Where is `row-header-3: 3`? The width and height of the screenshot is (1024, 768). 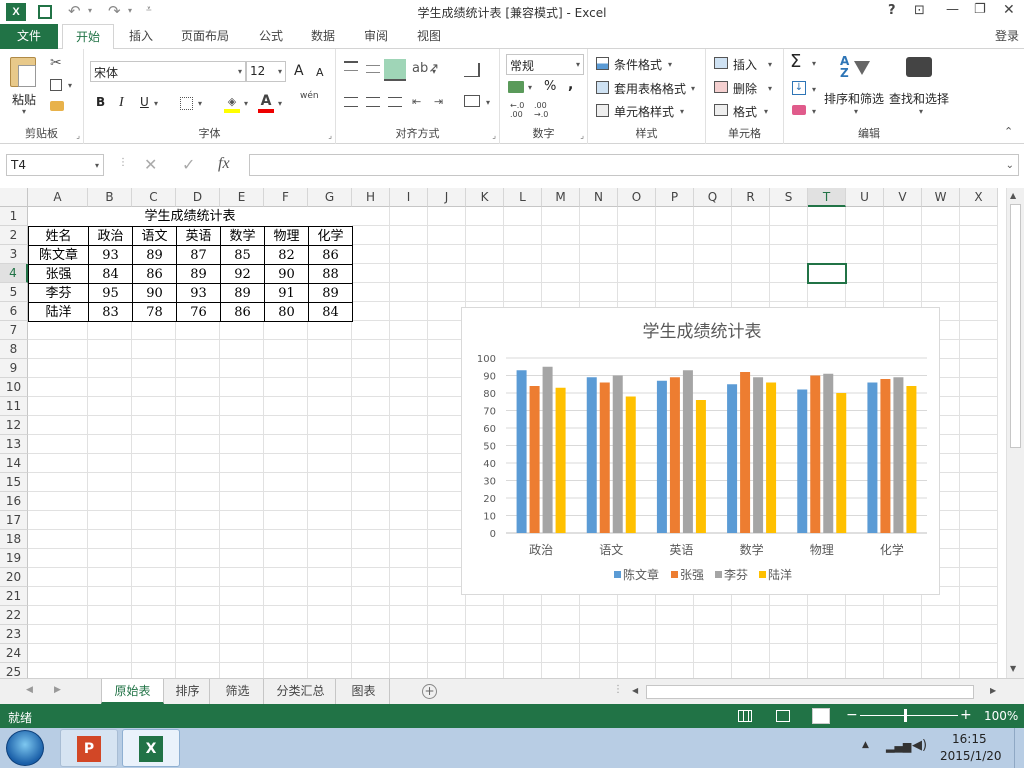
row-header-3: 3 is located at coordinates (14, 254).